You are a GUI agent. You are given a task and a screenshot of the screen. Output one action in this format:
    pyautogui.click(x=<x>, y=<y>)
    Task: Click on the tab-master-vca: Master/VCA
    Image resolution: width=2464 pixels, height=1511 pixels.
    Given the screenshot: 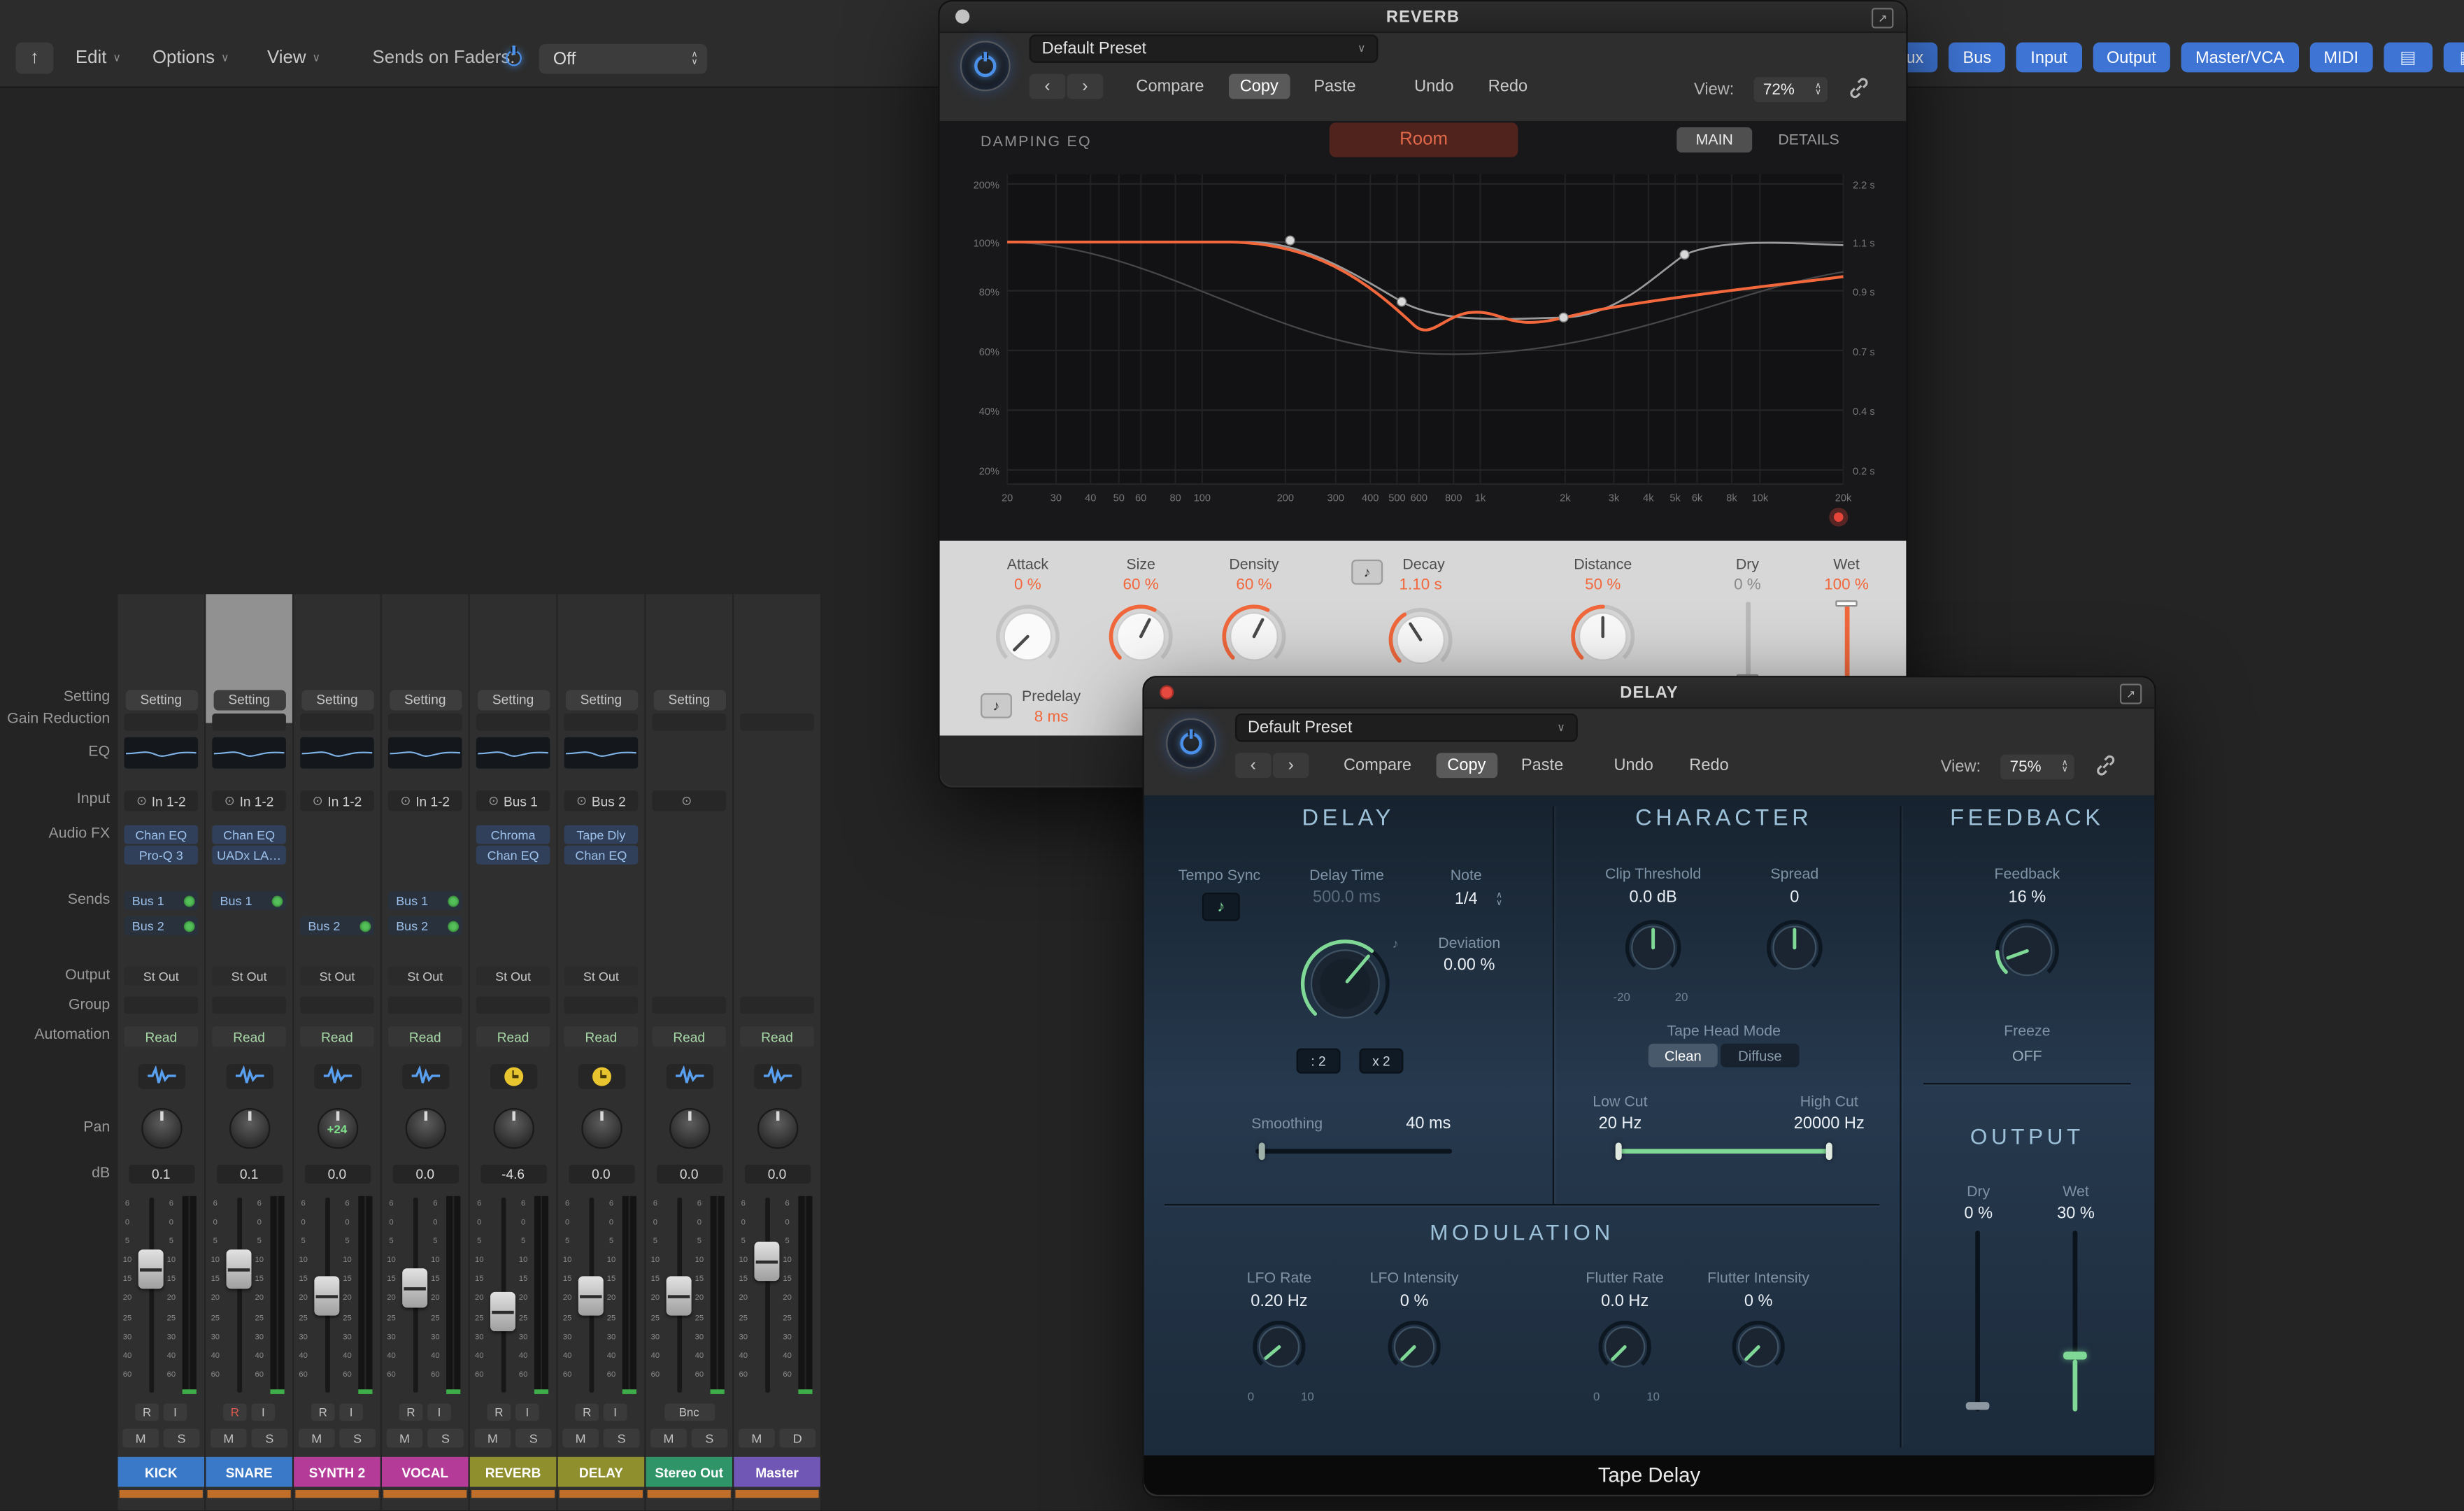 What is the action you would take?
    pyautogui.click(x=2240, y=58)
    